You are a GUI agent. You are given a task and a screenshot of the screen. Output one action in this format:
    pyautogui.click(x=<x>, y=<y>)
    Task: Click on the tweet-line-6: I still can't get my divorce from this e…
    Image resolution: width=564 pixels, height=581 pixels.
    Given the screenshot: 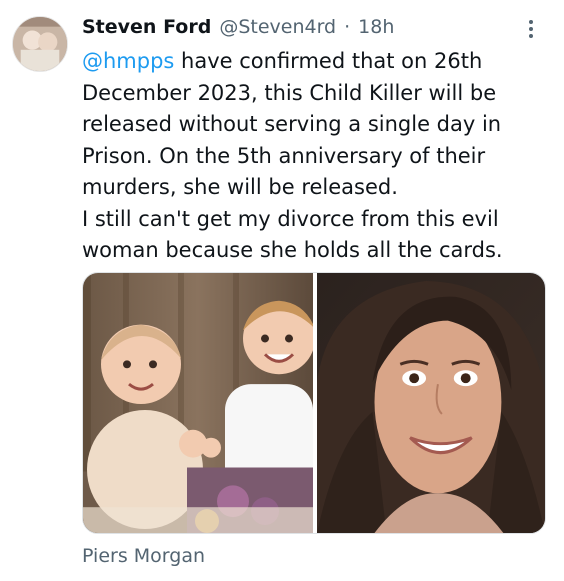 What is the action you would take?
    pyautogui.click(x=290, y=218)
    